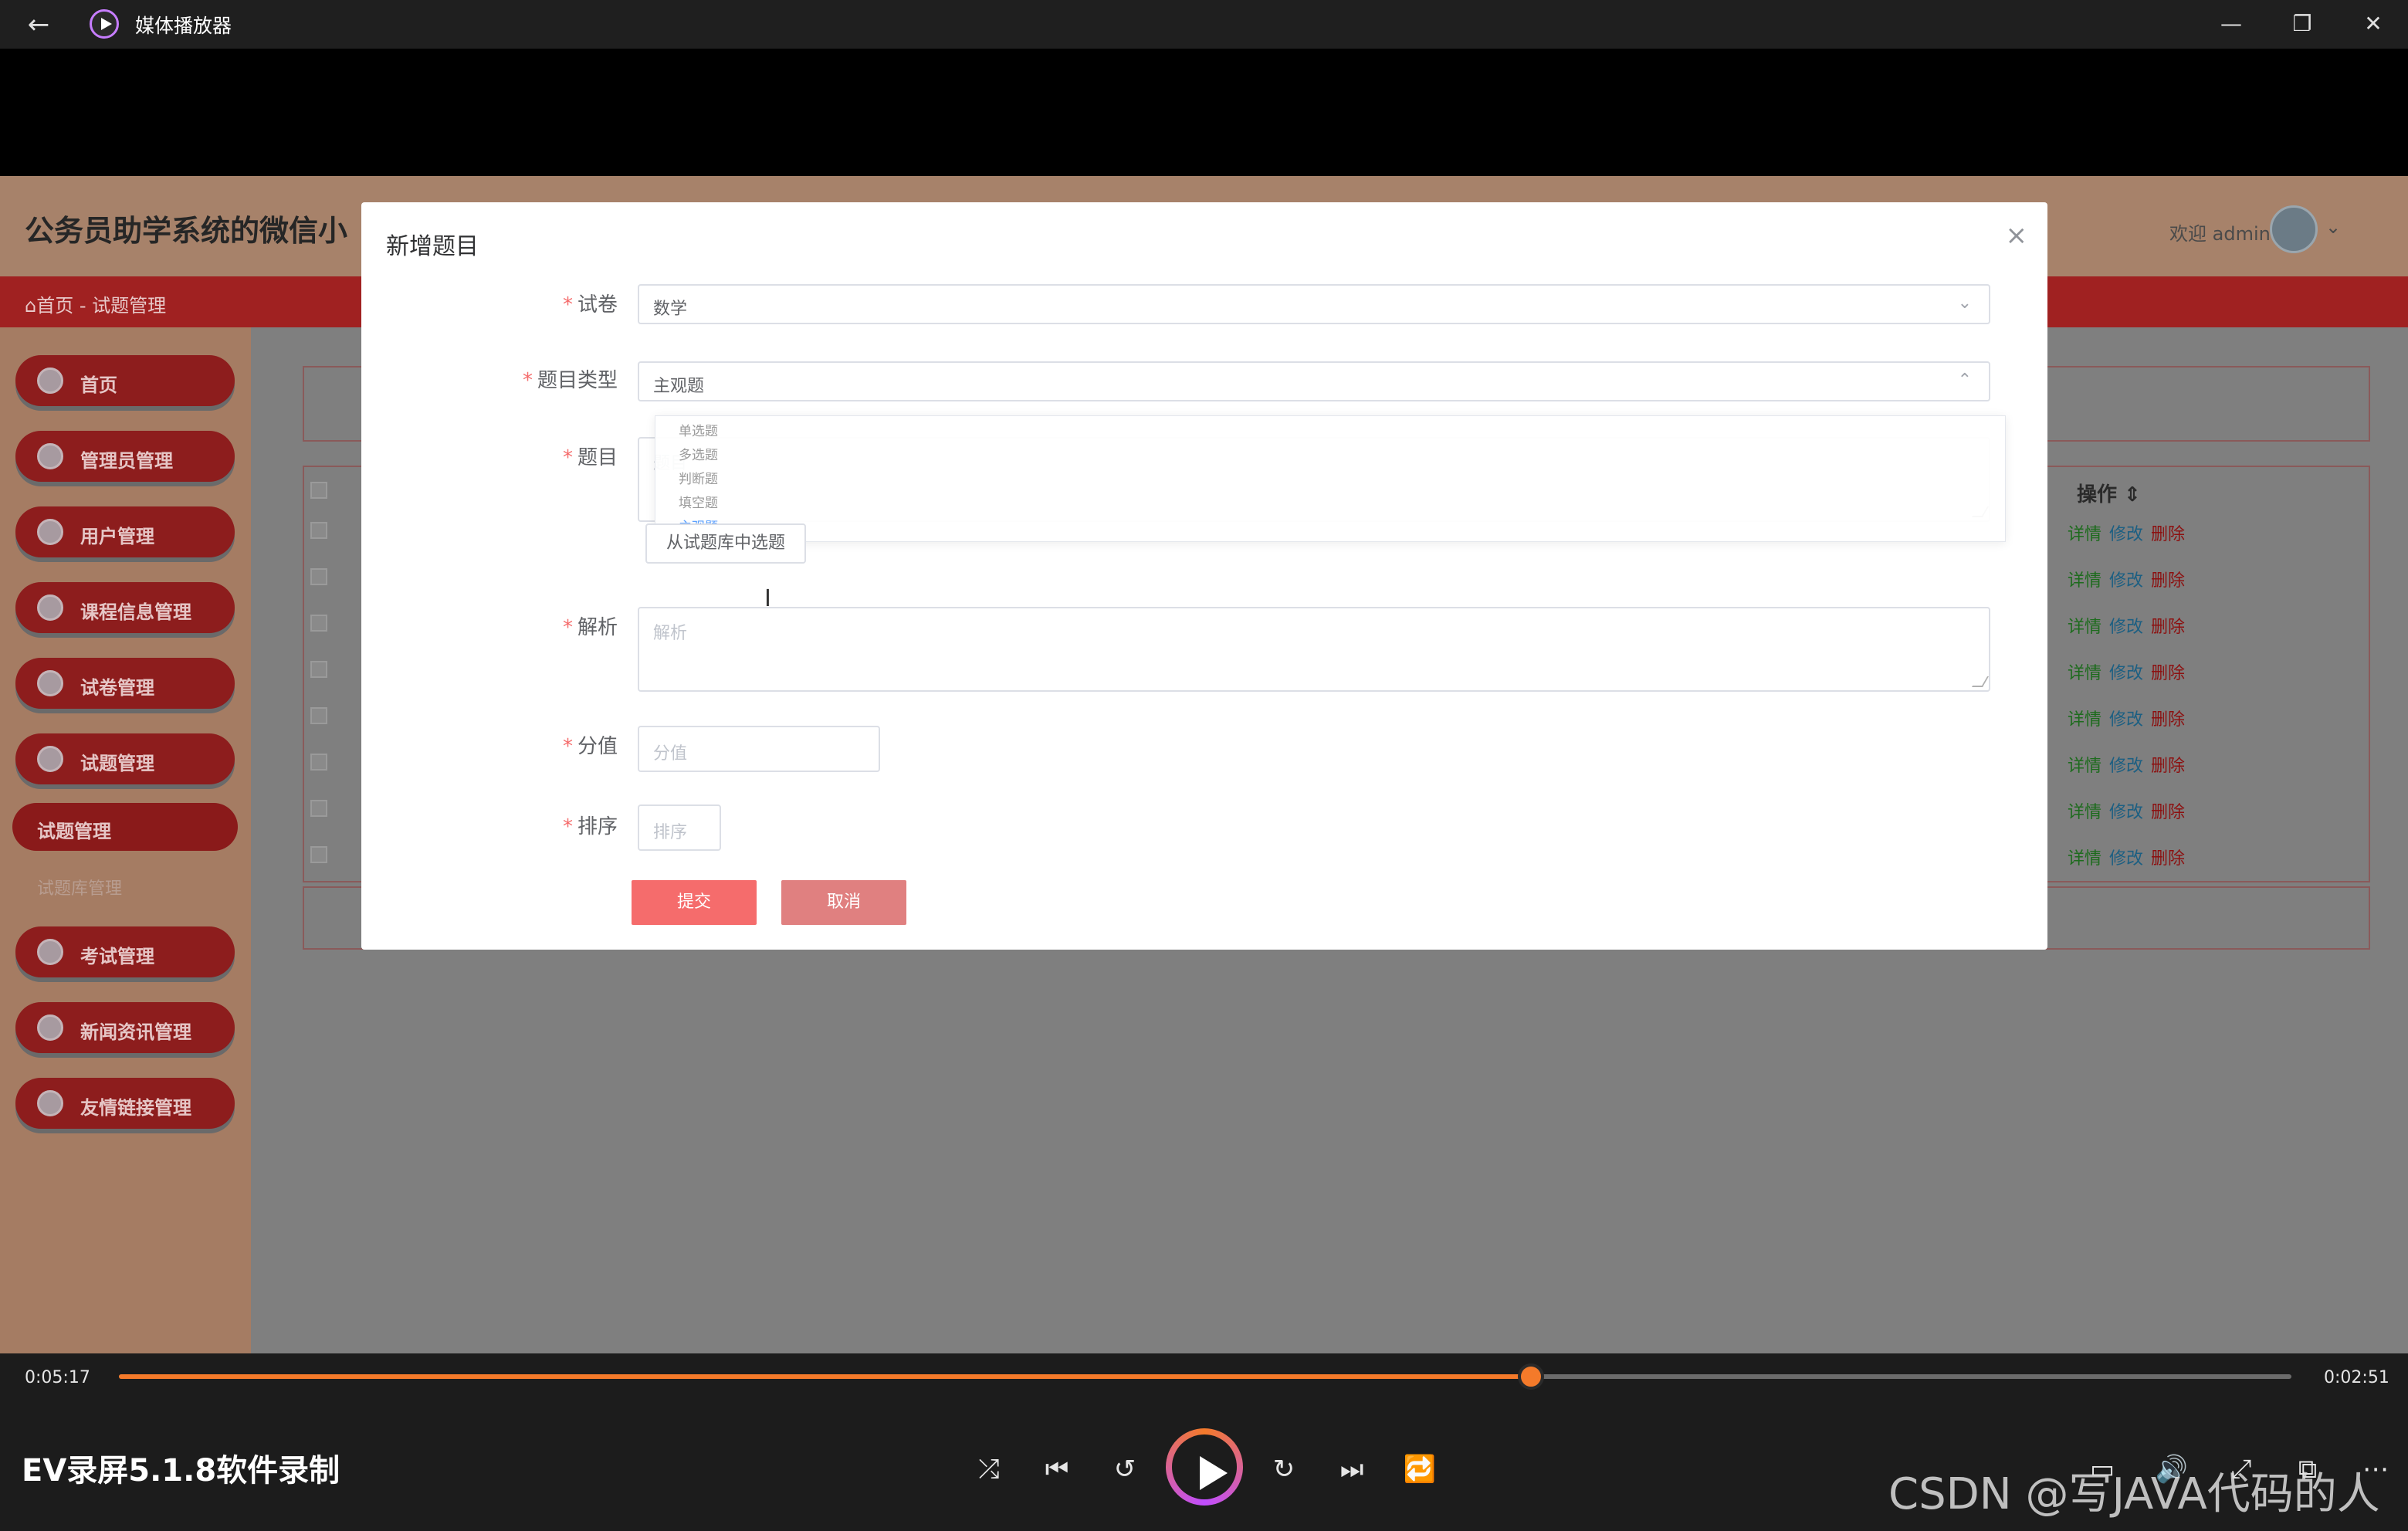 The image size is (2408, 1531). What do you see at coordinates (843, 902) in the screenshot?
I see `cancel-button: 取消` at bounding box center [843, 902].